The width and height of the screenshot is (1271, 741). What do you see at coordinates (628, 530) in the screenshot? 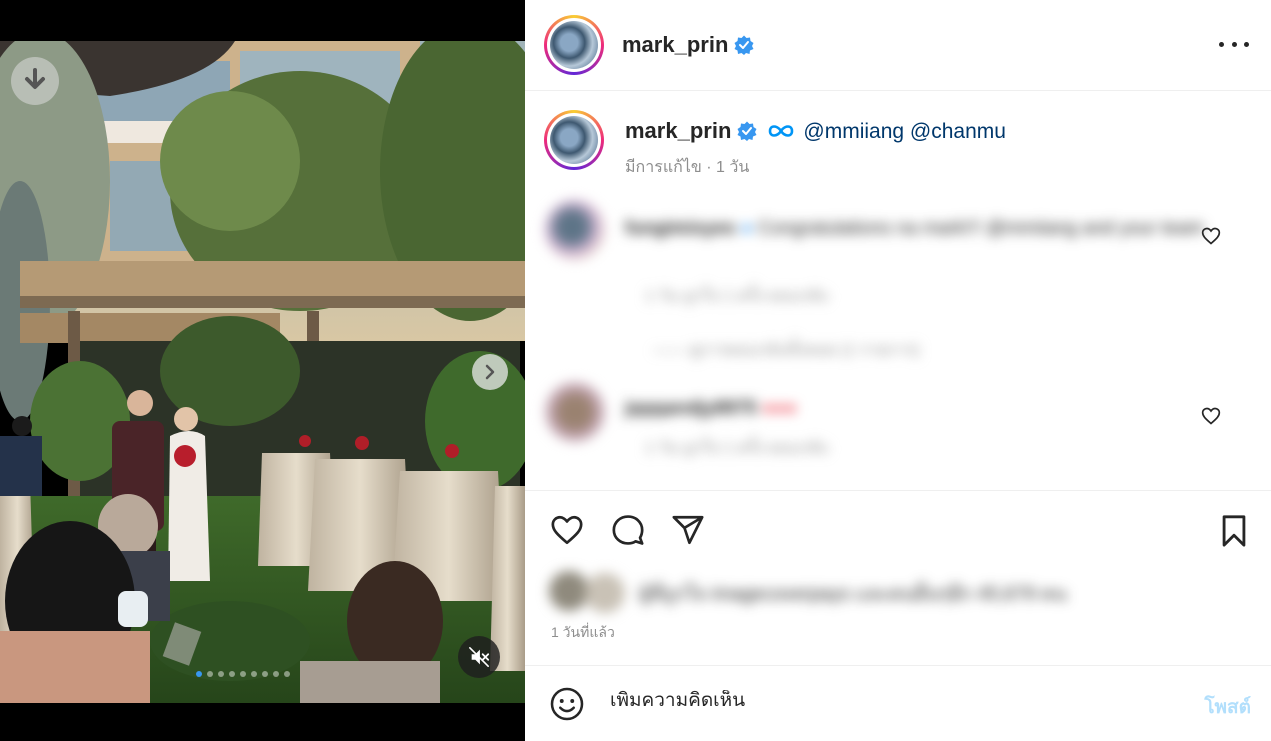
I see `comment-icon` at bounding box center [628, 530].